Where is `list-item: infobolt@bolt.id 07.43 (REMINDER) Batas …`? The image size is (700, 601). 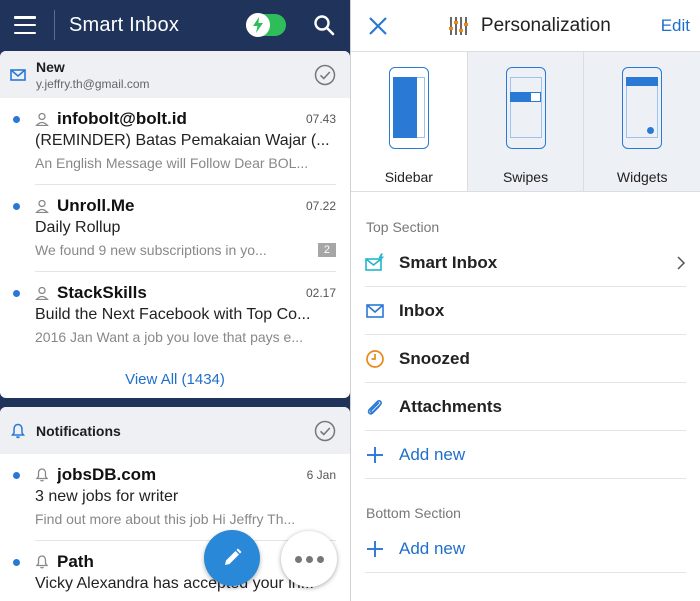 list-item: infobolt@bolt.id 07.43 (REMINDER) Batas … is located at coordinates (175, 141).